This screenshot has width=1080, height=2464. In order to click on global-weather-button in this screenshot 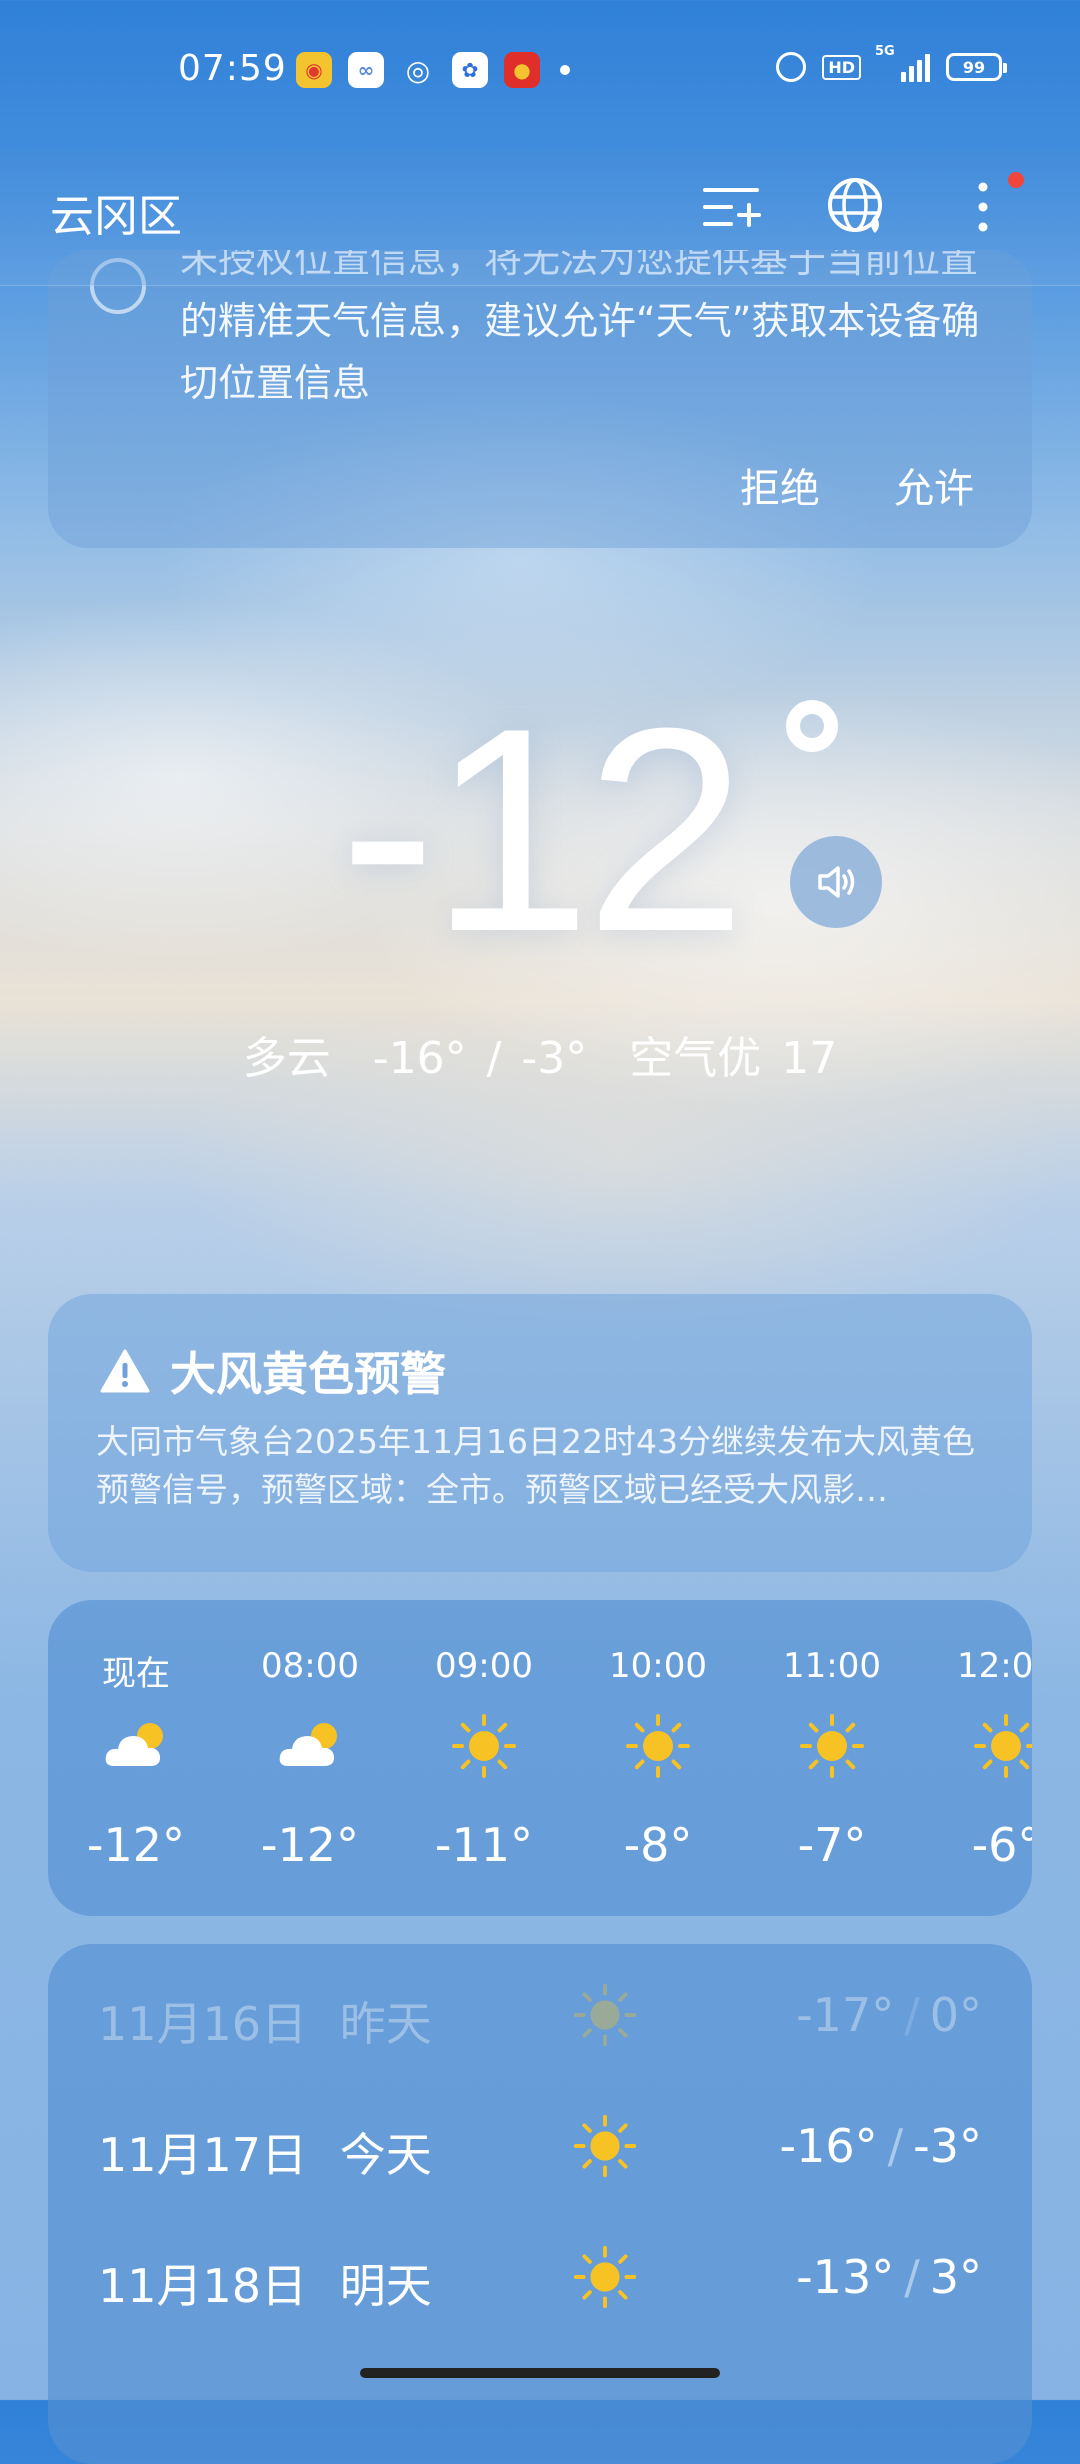, I will do `click(857, 207)`.